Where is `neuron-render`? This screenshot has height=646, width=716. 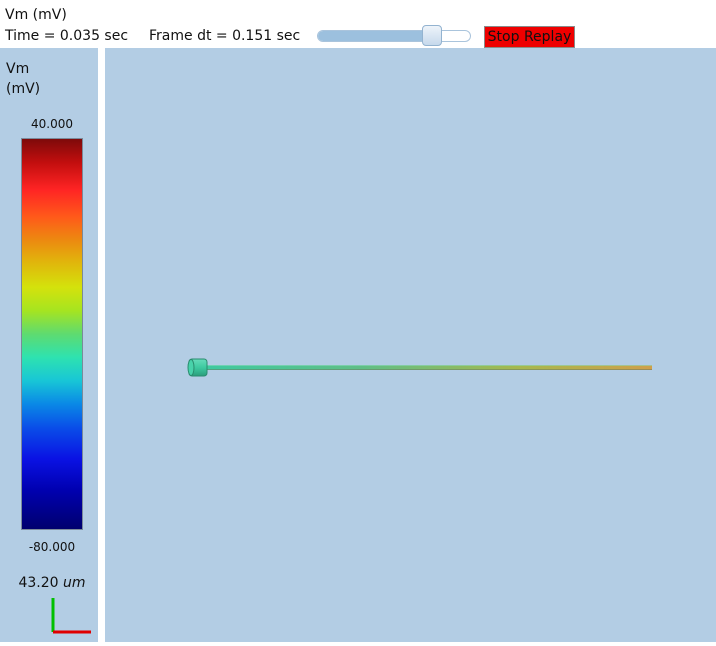 neuron-render is located at coordinates (419, 367).